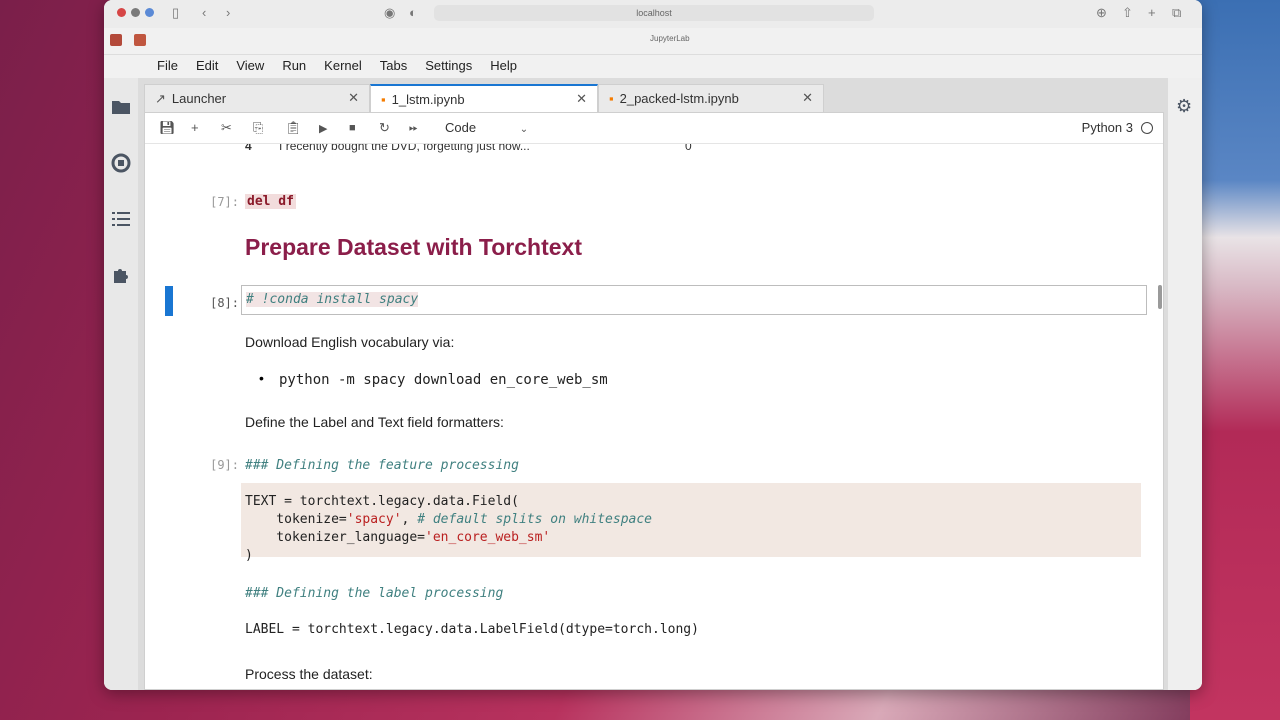 This screenshot has height=720, width=1280. I want to click on scrollbar-thumb, so click(1160, 297).